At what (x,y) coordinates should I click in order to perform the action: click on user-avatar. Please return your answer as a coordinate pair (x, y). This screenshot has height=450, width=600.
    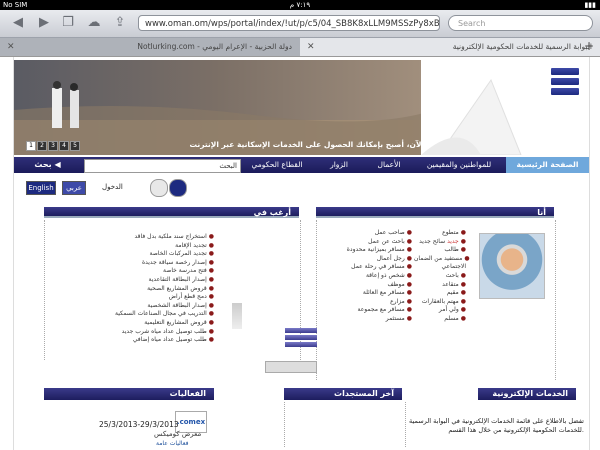
    Looking at the image, I should click on (512, 266).